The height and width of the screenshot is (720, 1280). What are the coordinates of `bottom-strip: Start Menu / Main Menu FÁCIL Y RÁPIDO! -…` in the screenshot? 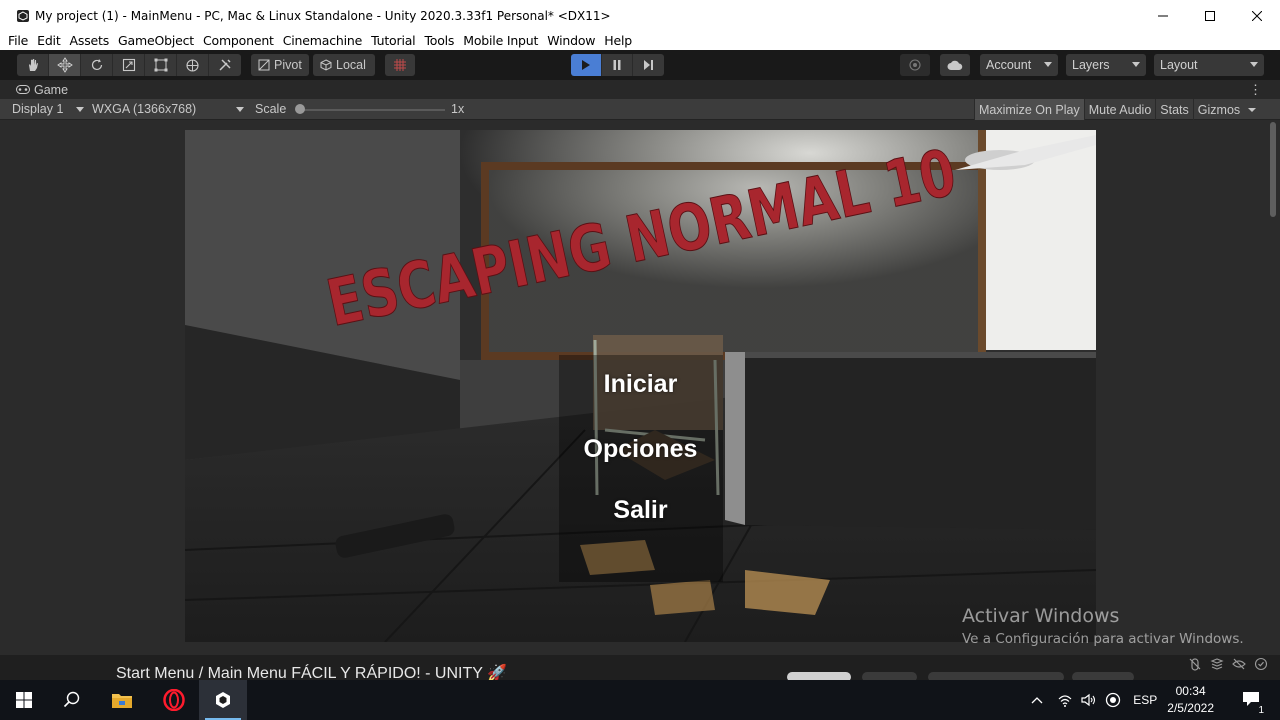 It's located at (640, 667).